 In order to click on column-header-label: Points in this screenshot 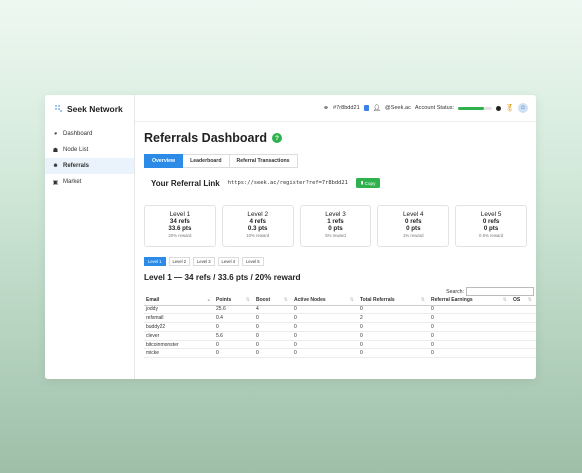, I will do `click(224, 300)`.